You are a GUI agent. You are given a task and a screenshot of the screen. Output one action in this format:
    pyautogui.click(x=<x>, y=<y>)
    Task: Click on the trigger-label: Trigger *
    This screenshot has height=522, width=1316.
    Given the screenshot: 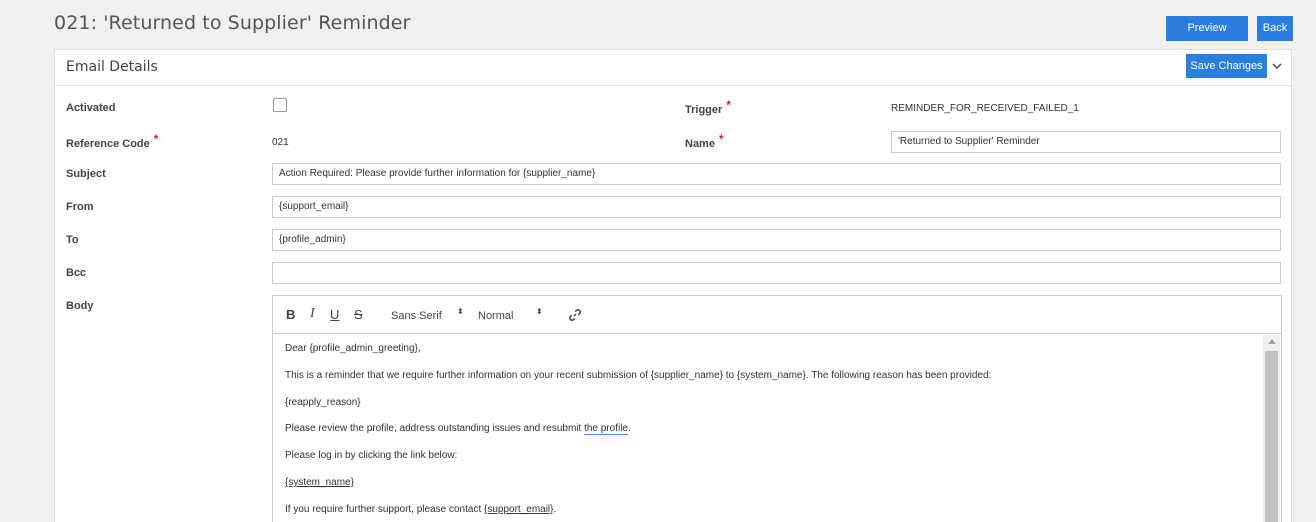 What is the action you would take?
    pyautogui.click(x=708, y=107)
    